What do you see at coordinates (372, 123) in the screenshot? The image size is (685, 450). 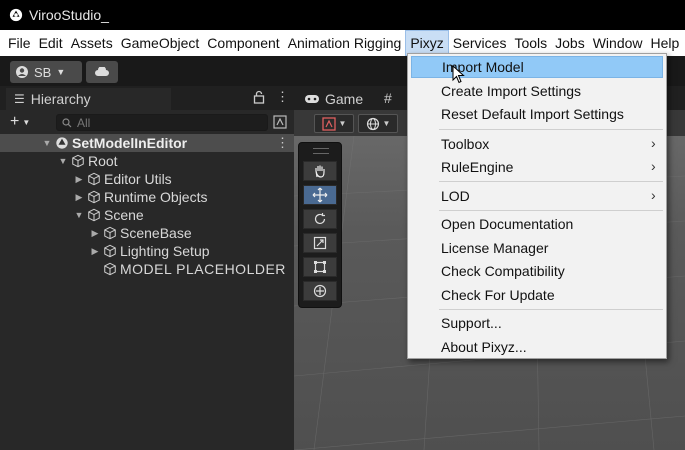 I see `globe-icon` at bounding box center [372, 123].